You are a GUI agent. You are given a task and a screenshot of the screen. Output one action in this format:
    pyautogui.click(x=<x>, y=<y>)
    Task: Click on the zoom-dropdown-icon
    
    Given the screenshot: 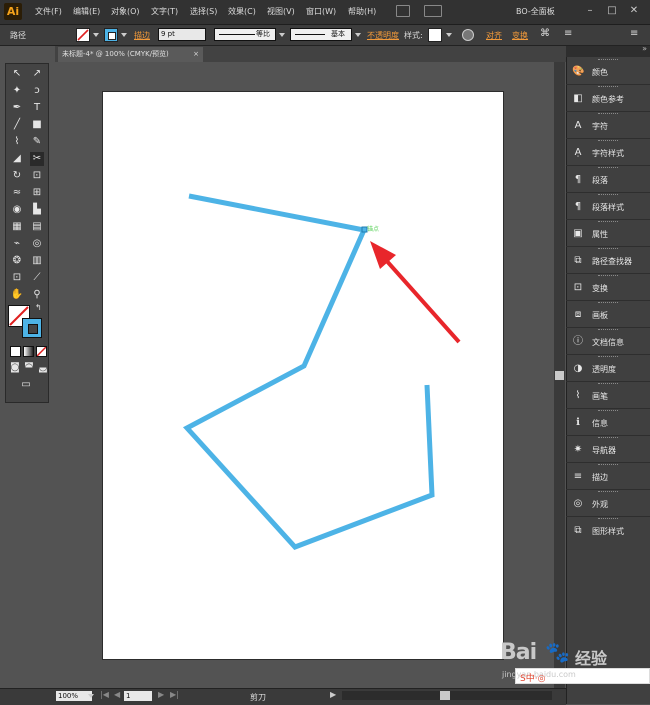 What is the action you would take?
    pyautogui.click(x=91, y=696)
    